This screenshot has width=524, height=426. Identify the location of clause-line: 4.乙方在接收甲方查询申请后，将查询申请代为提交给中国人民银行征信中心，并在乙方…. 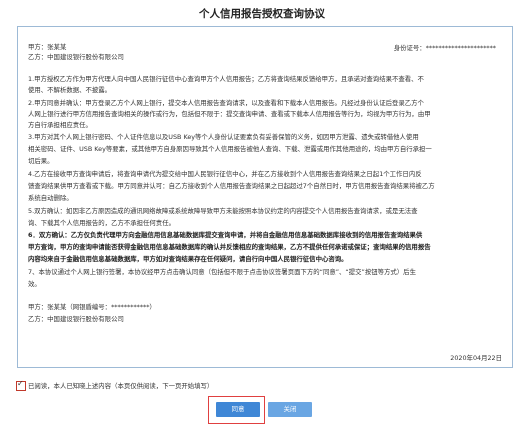
(225, 174).